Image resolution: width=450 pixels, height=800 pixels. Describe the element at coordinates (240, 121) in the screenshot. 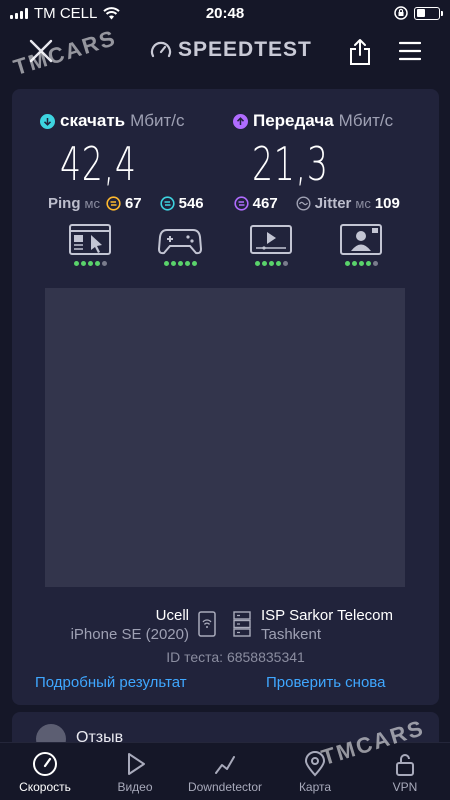

I see `upload-arrow-icon` at that location.